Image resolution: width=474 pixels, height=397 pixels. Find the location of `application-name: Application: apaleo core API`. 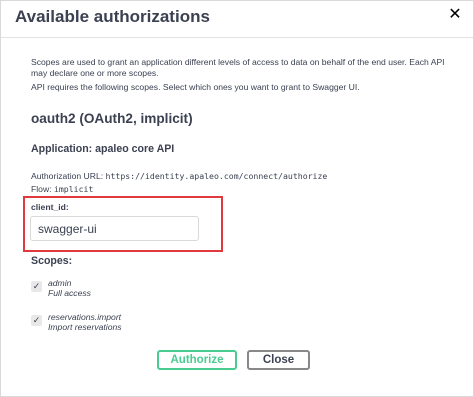

application-name: Application: apaleo core API is located at coordinates (103, 149).